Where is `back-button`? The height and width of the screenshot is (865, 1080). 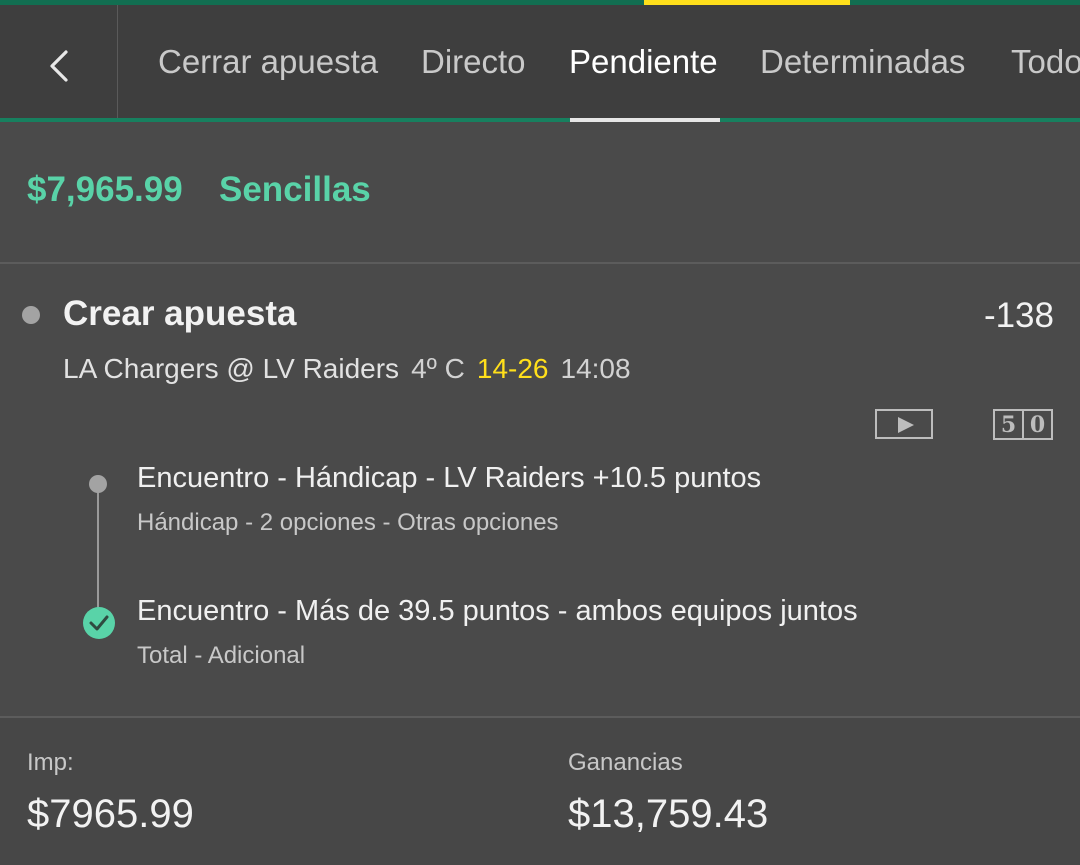
back-button is located at coordinates (59, 61).